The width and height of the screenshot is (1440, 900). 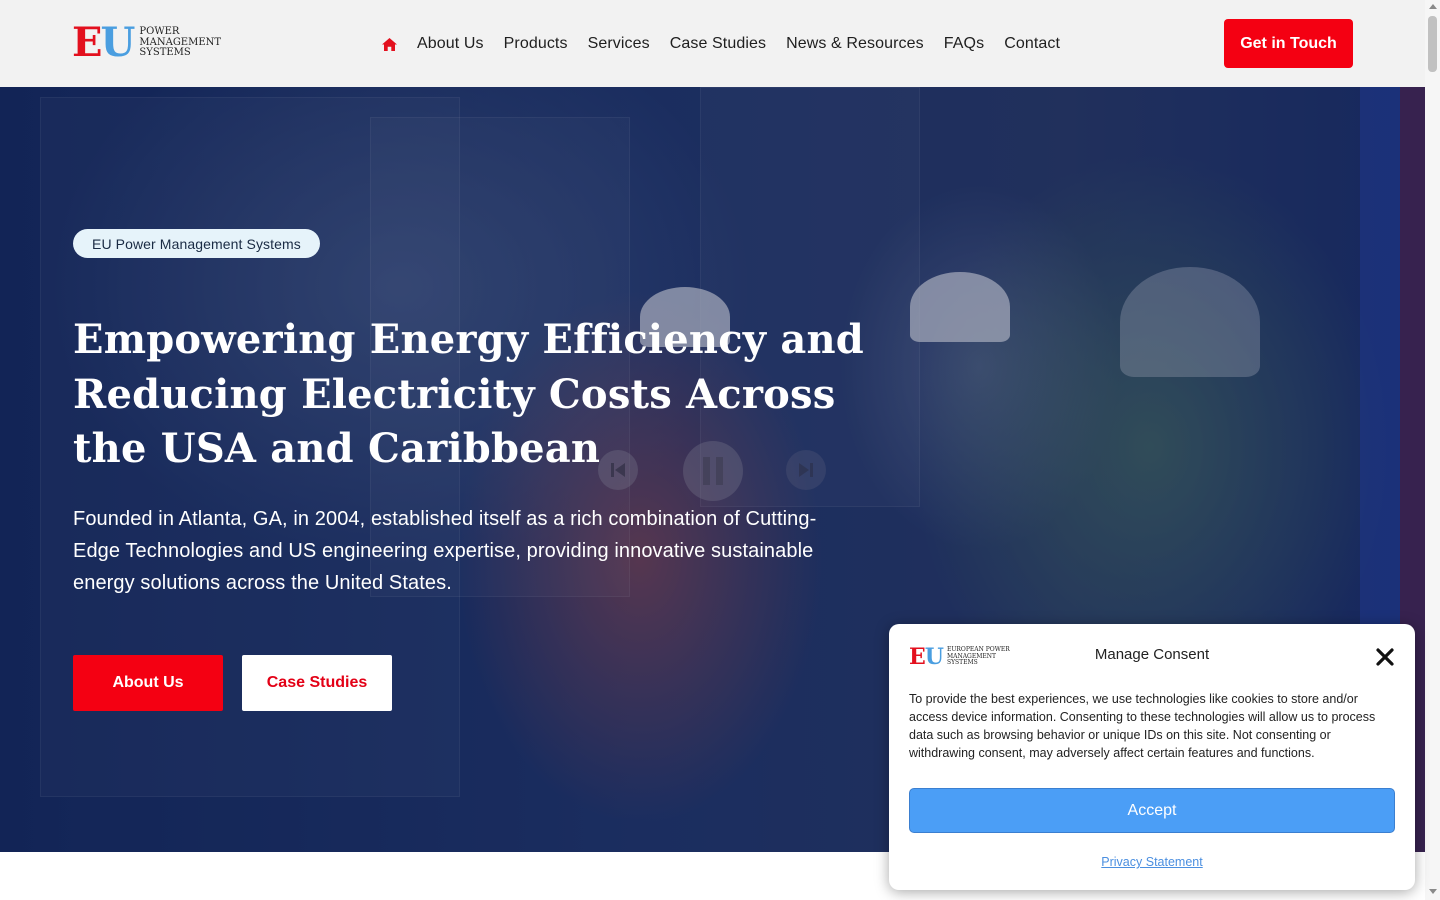 I want to click on next-icon, so click(x=806, y=470).